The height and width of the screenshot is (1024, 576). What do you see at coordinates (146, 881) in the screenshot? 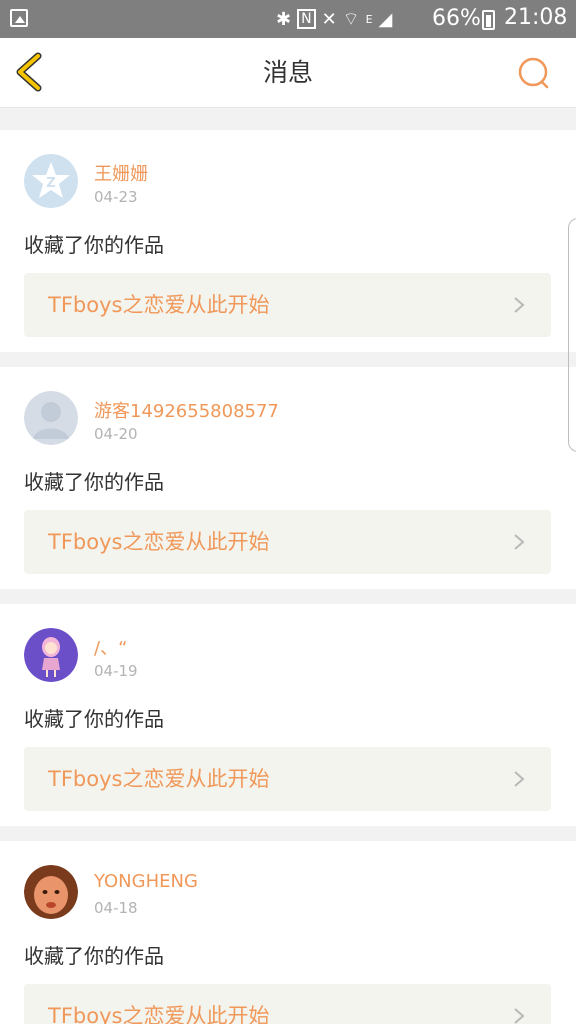
I see `username: YONGHENG` at bounding box center [146, 881].